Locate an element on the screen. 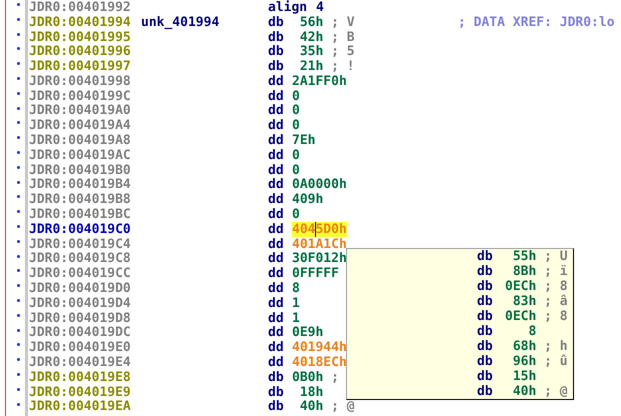 The height and width of the screenshot is (416, 621). operand-text: 18h is located at coordinates (311, 392).